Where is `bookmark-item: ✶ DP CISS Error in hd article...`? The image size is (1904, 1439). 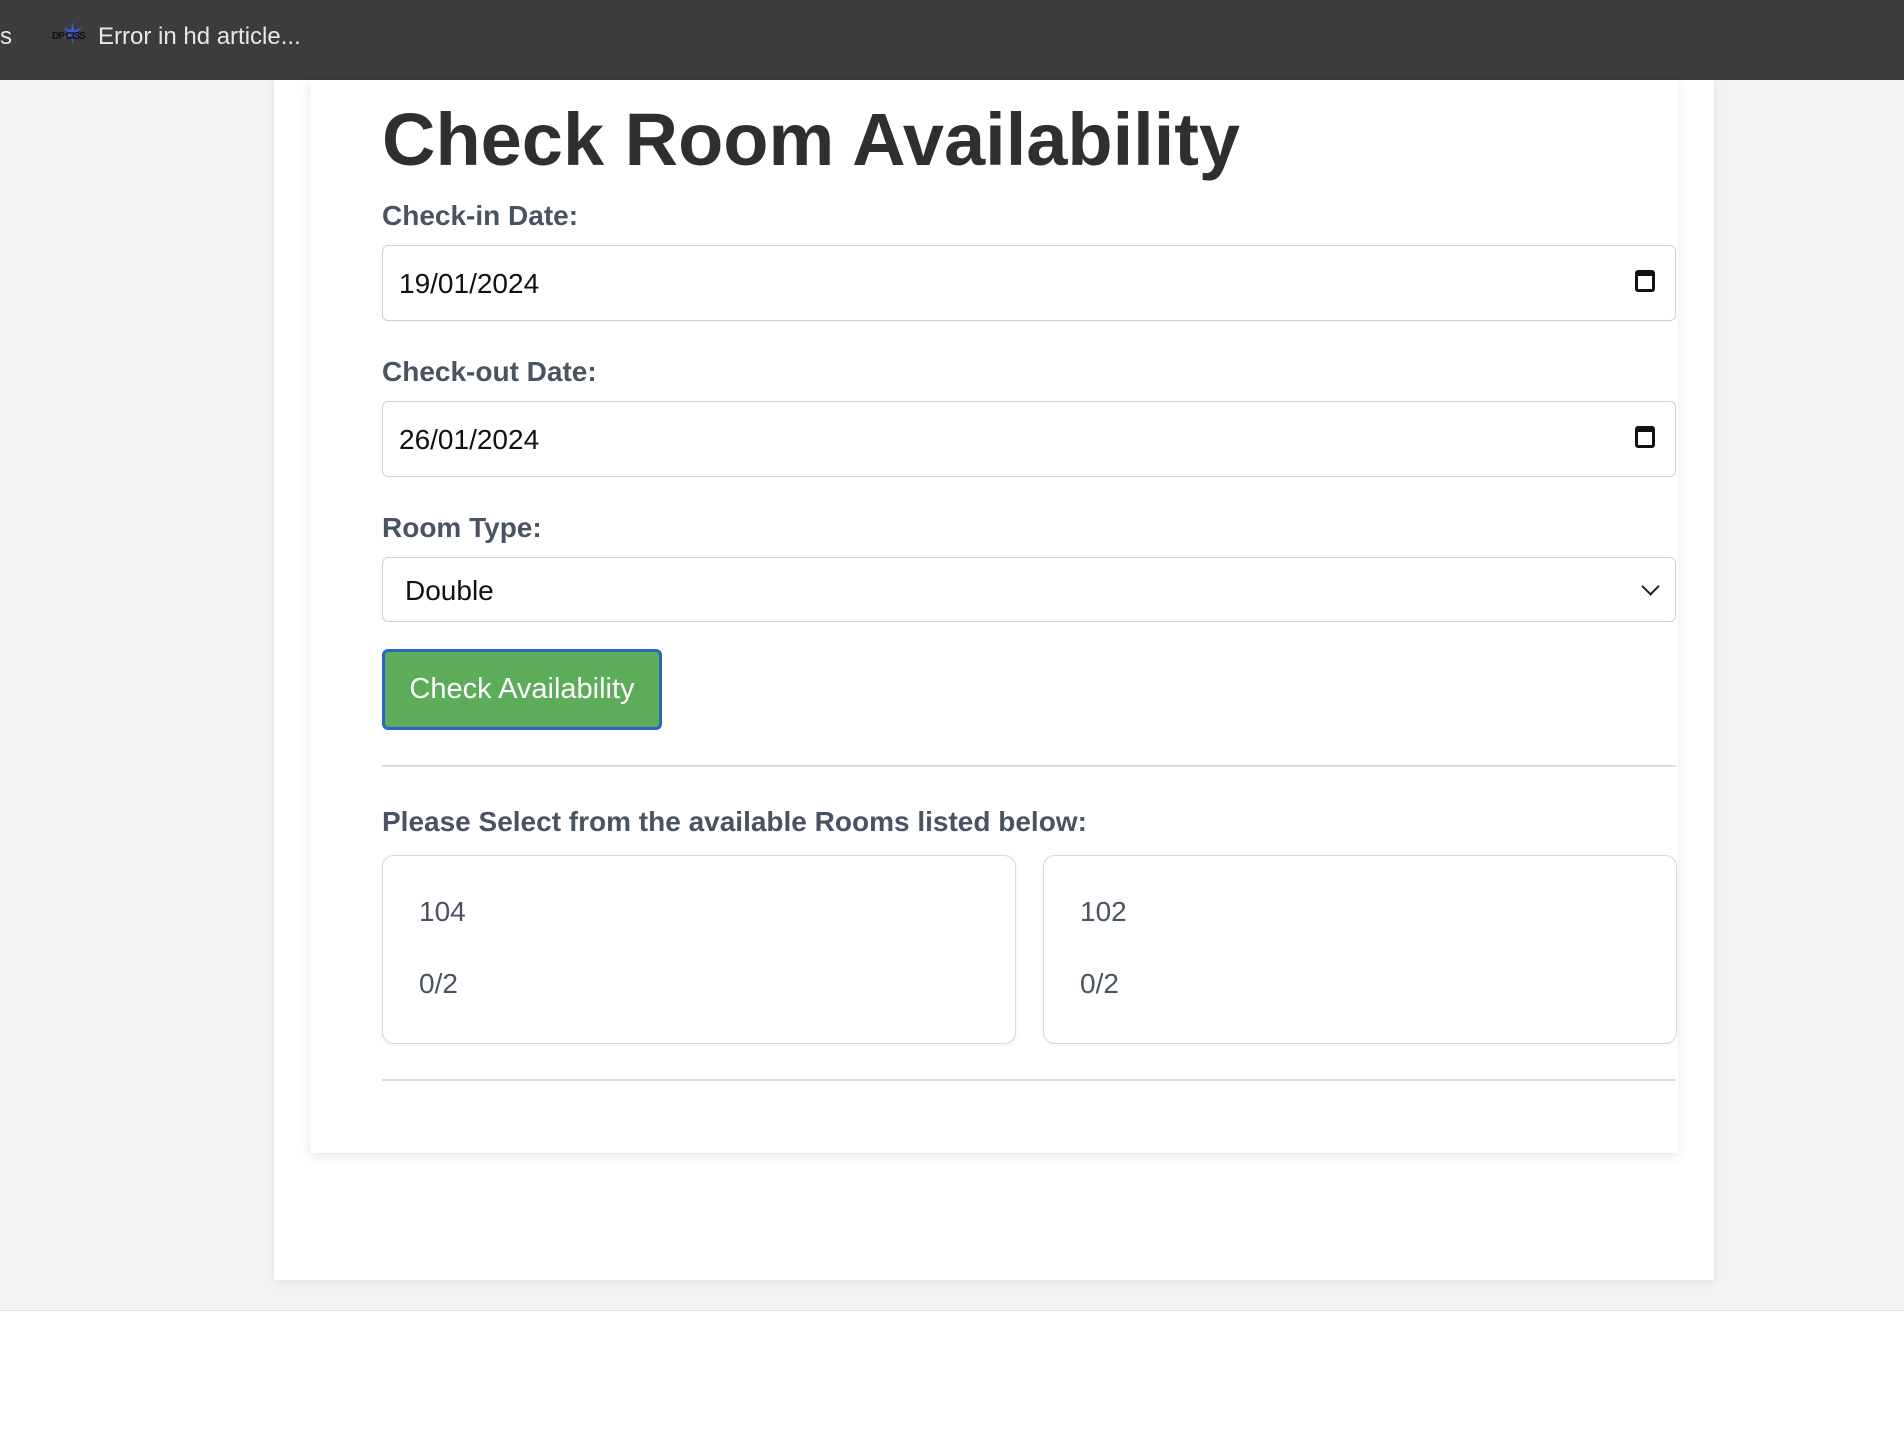 bookmark-item: ✶ DP CISS Error in hd article... is located at coordinates (176, 36).